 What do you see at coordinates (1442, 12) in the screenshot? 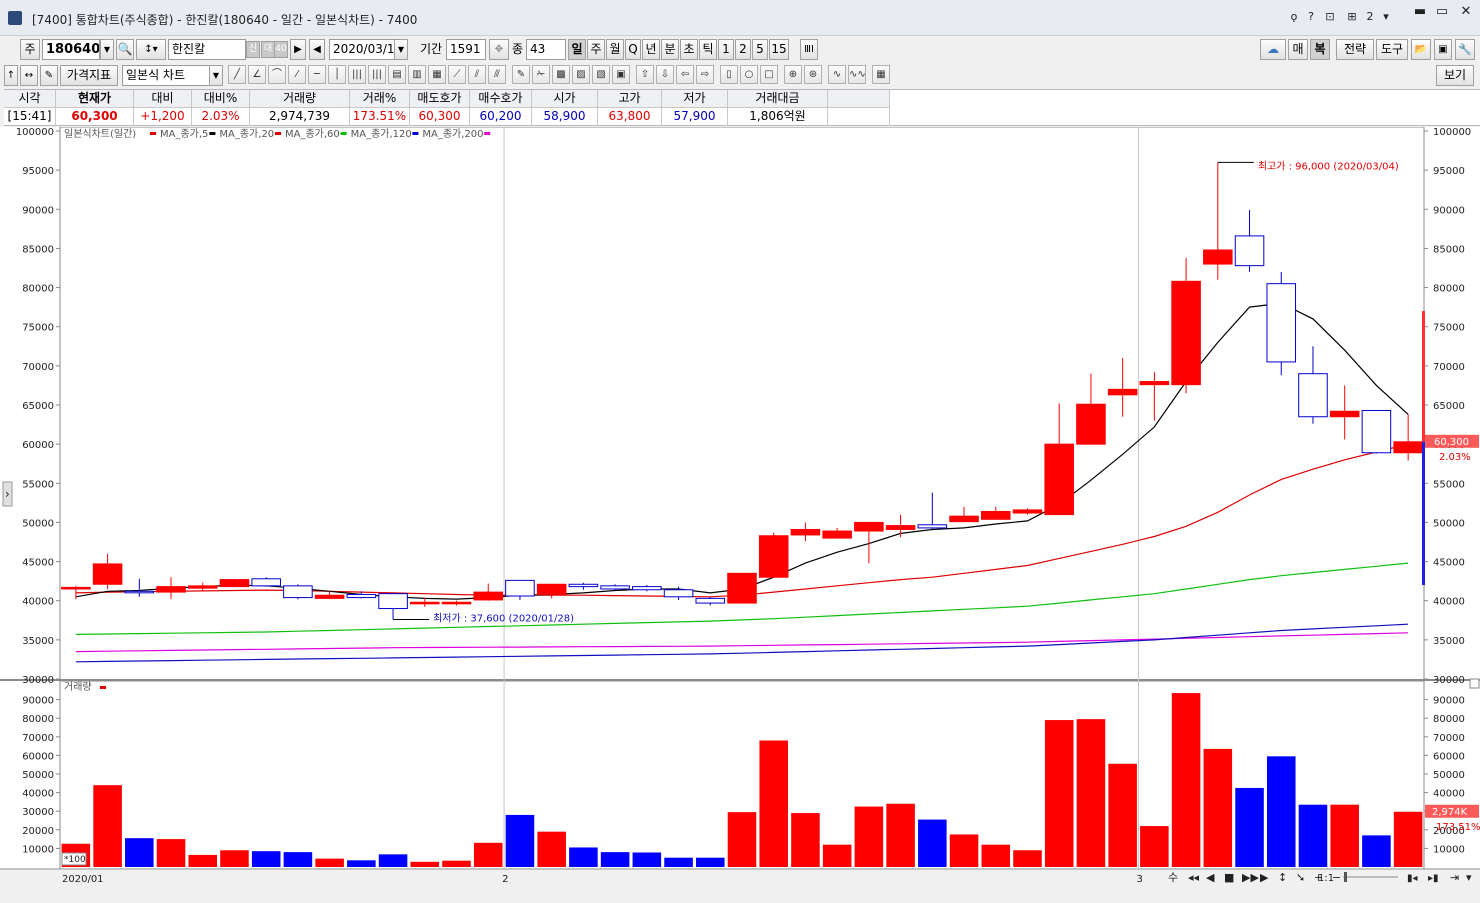
I see `maximize-button: ▭` at bounding box center [1442, 12].